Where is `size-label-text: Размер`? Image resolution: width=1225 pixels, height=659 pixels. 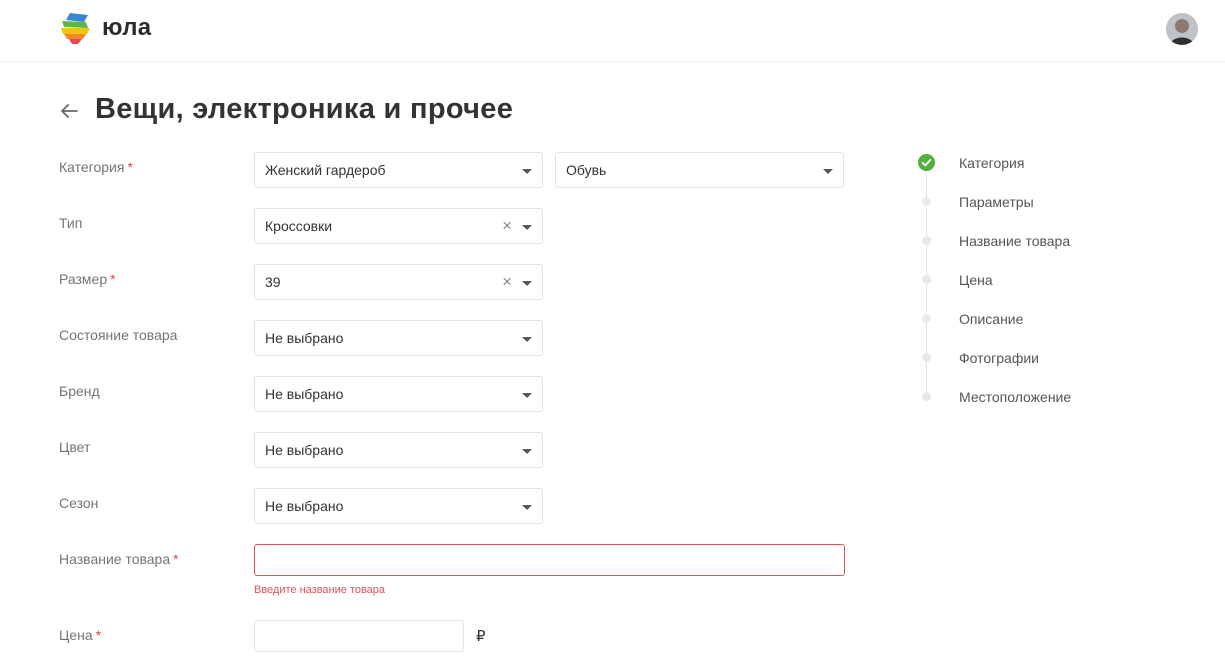 size-label-text: Размер is located at coordinates (83, 279).